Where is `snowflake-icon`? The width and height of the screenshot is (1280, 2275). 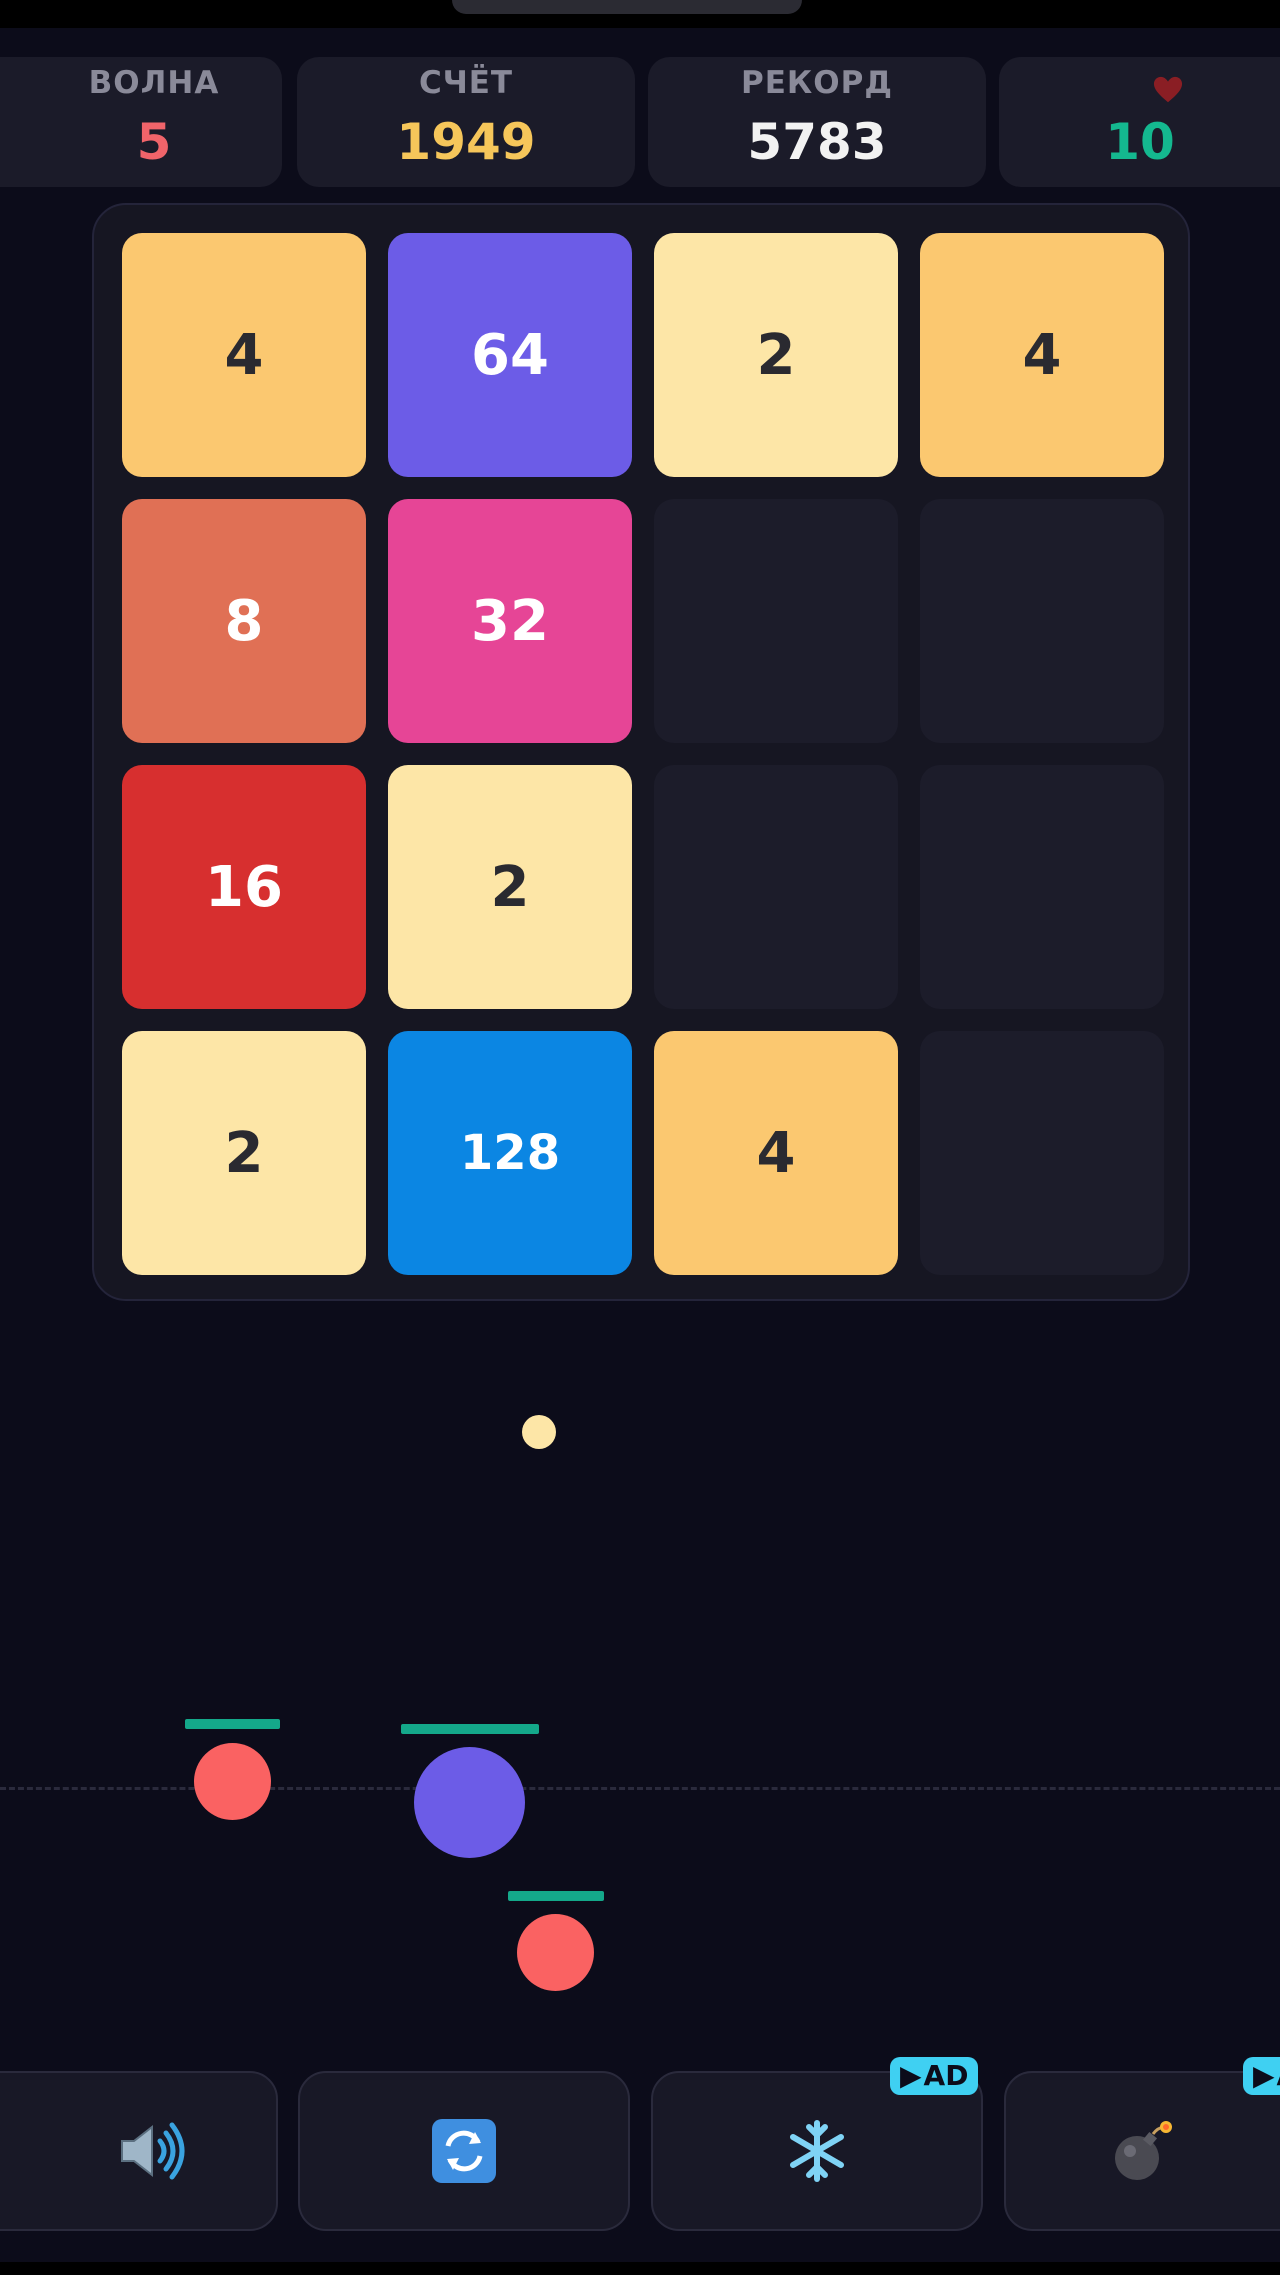
snowflake-icon is located at coordinates (817, 2151).